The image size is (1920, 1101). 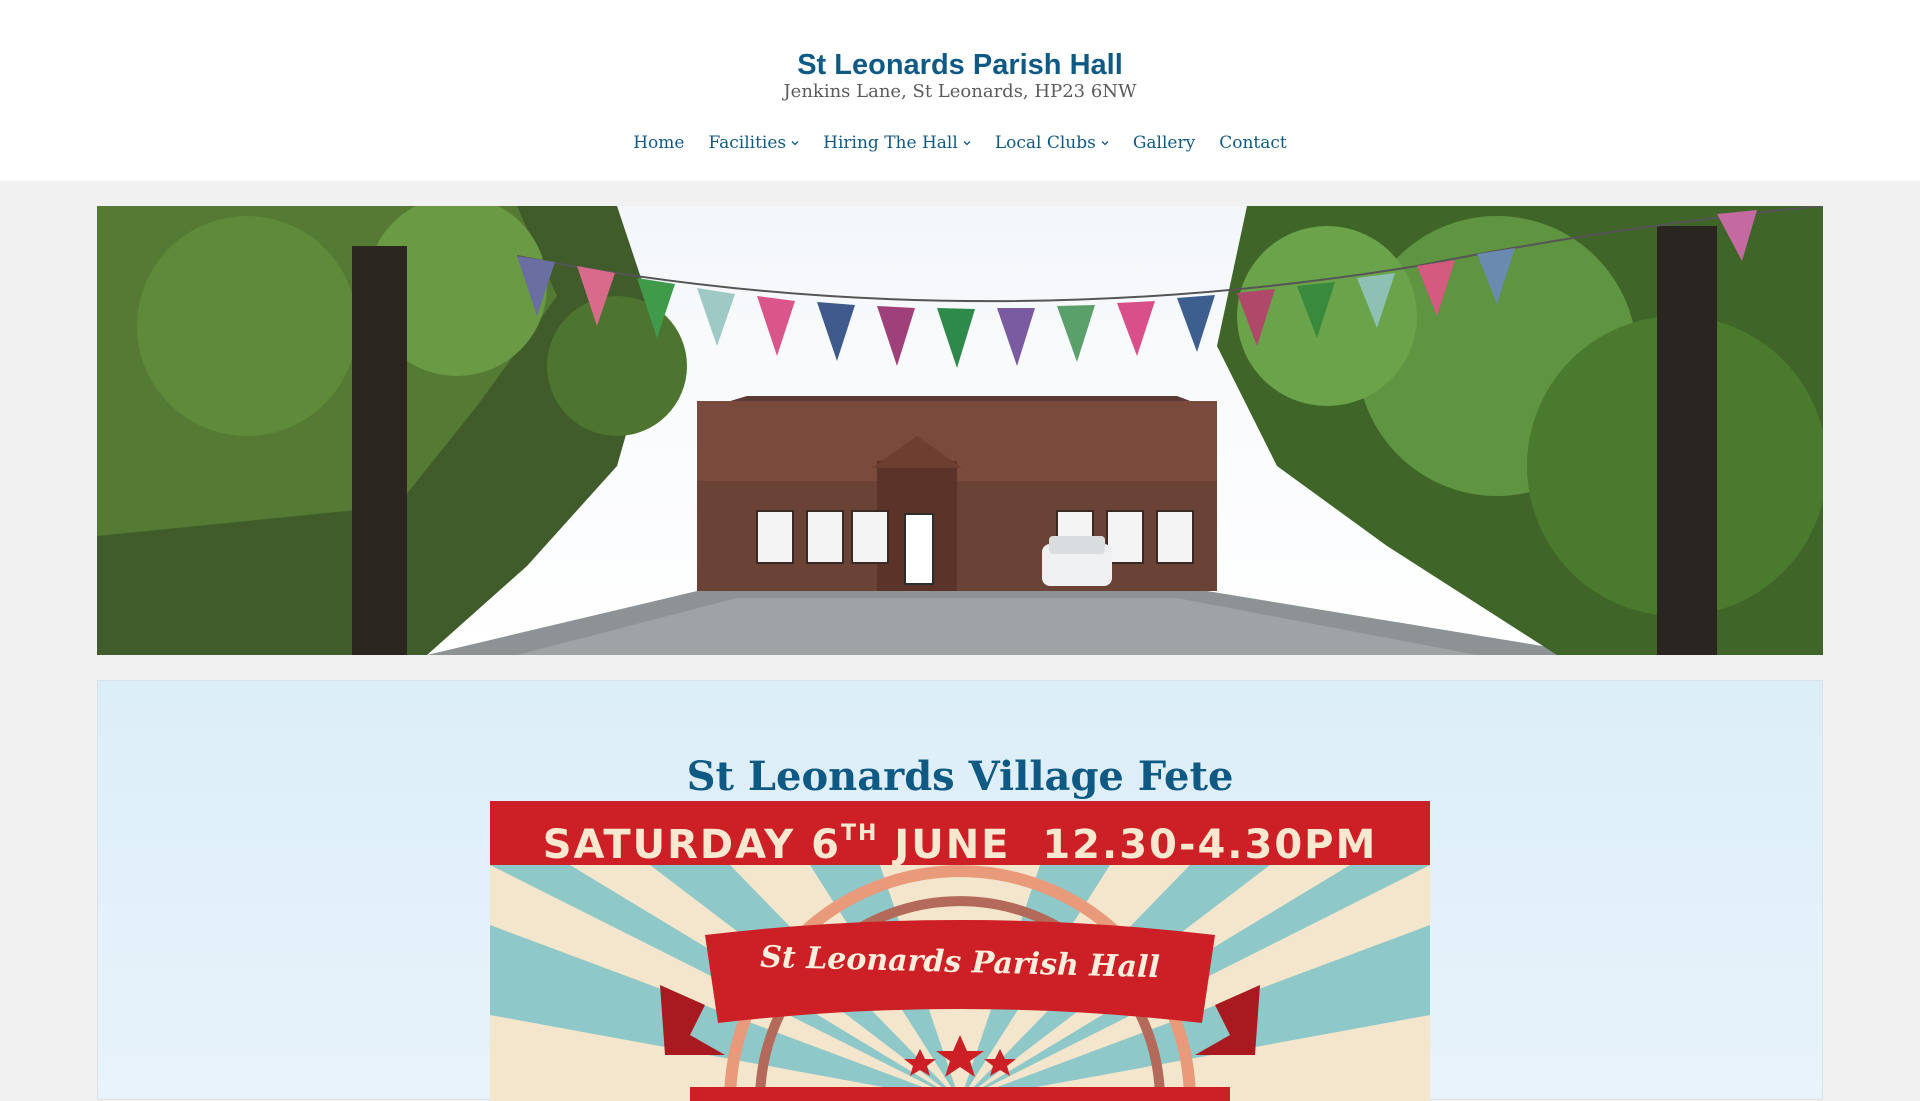 I want to click on nav-item-hiring-the-hall: Hiring The Hall, so click(x=897, y=143).